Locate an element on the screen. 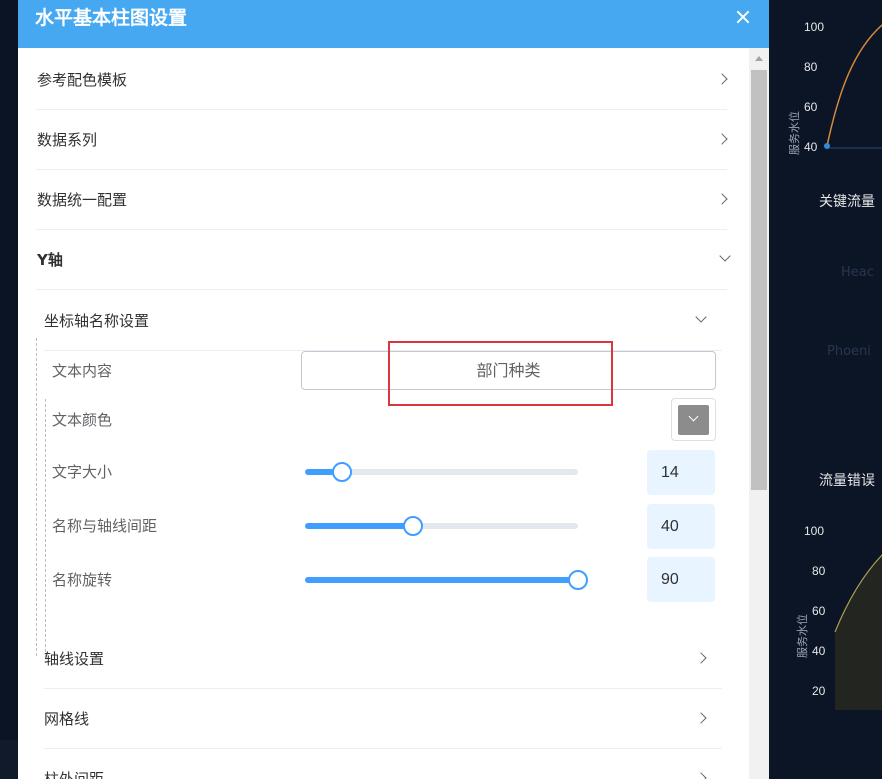  name-gap-label: 名称与轴线间距 is located at coordinates (105, 526).